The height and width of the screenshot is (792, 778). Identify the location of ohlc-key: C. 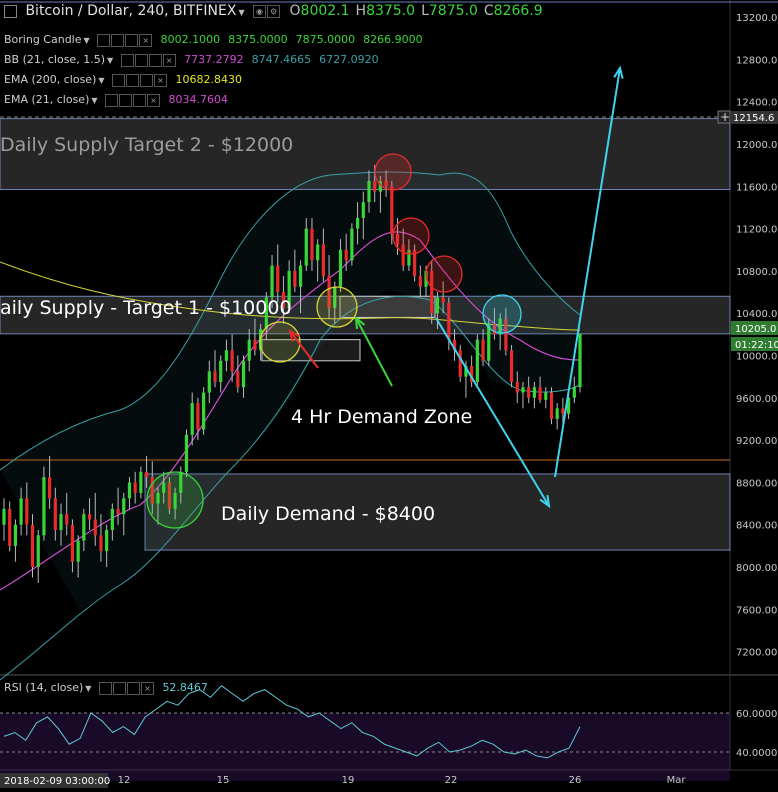
(488, 11).